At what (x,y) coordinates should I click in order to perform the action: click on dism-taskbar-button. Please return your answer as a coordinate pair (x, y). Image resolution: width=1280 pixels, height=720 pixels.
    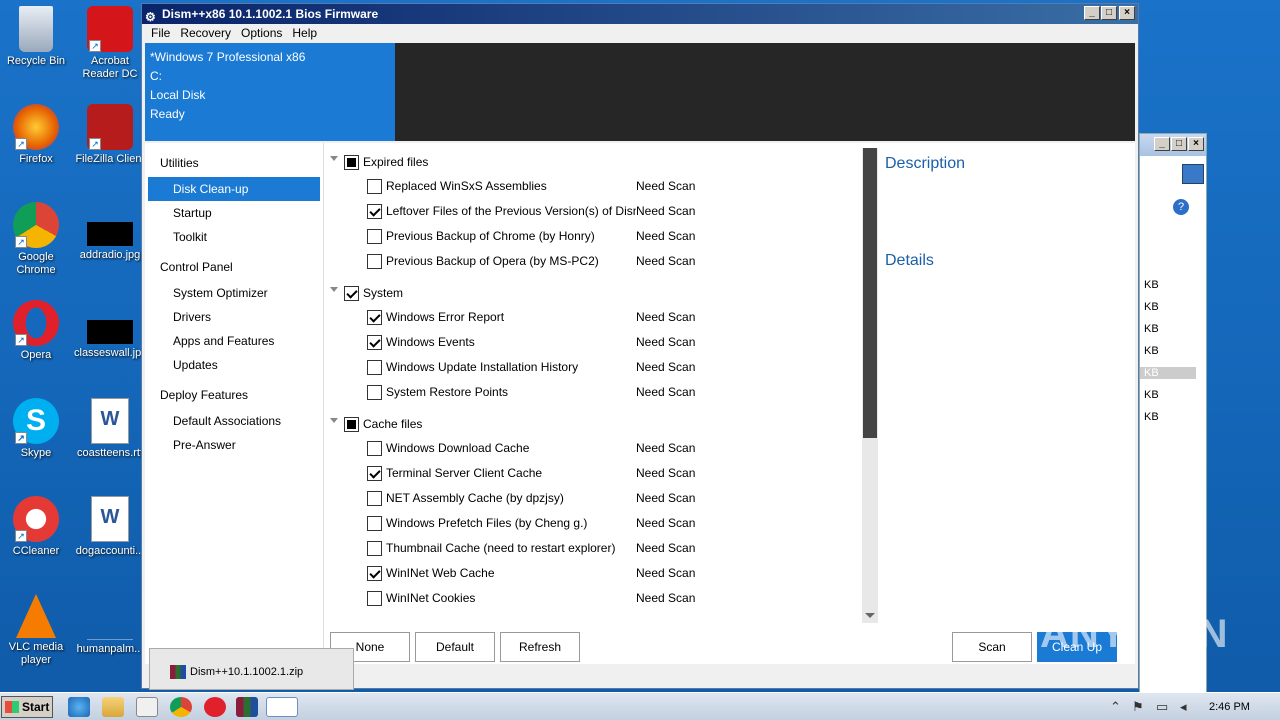
    Looking at the image, I should click on (282, 707).